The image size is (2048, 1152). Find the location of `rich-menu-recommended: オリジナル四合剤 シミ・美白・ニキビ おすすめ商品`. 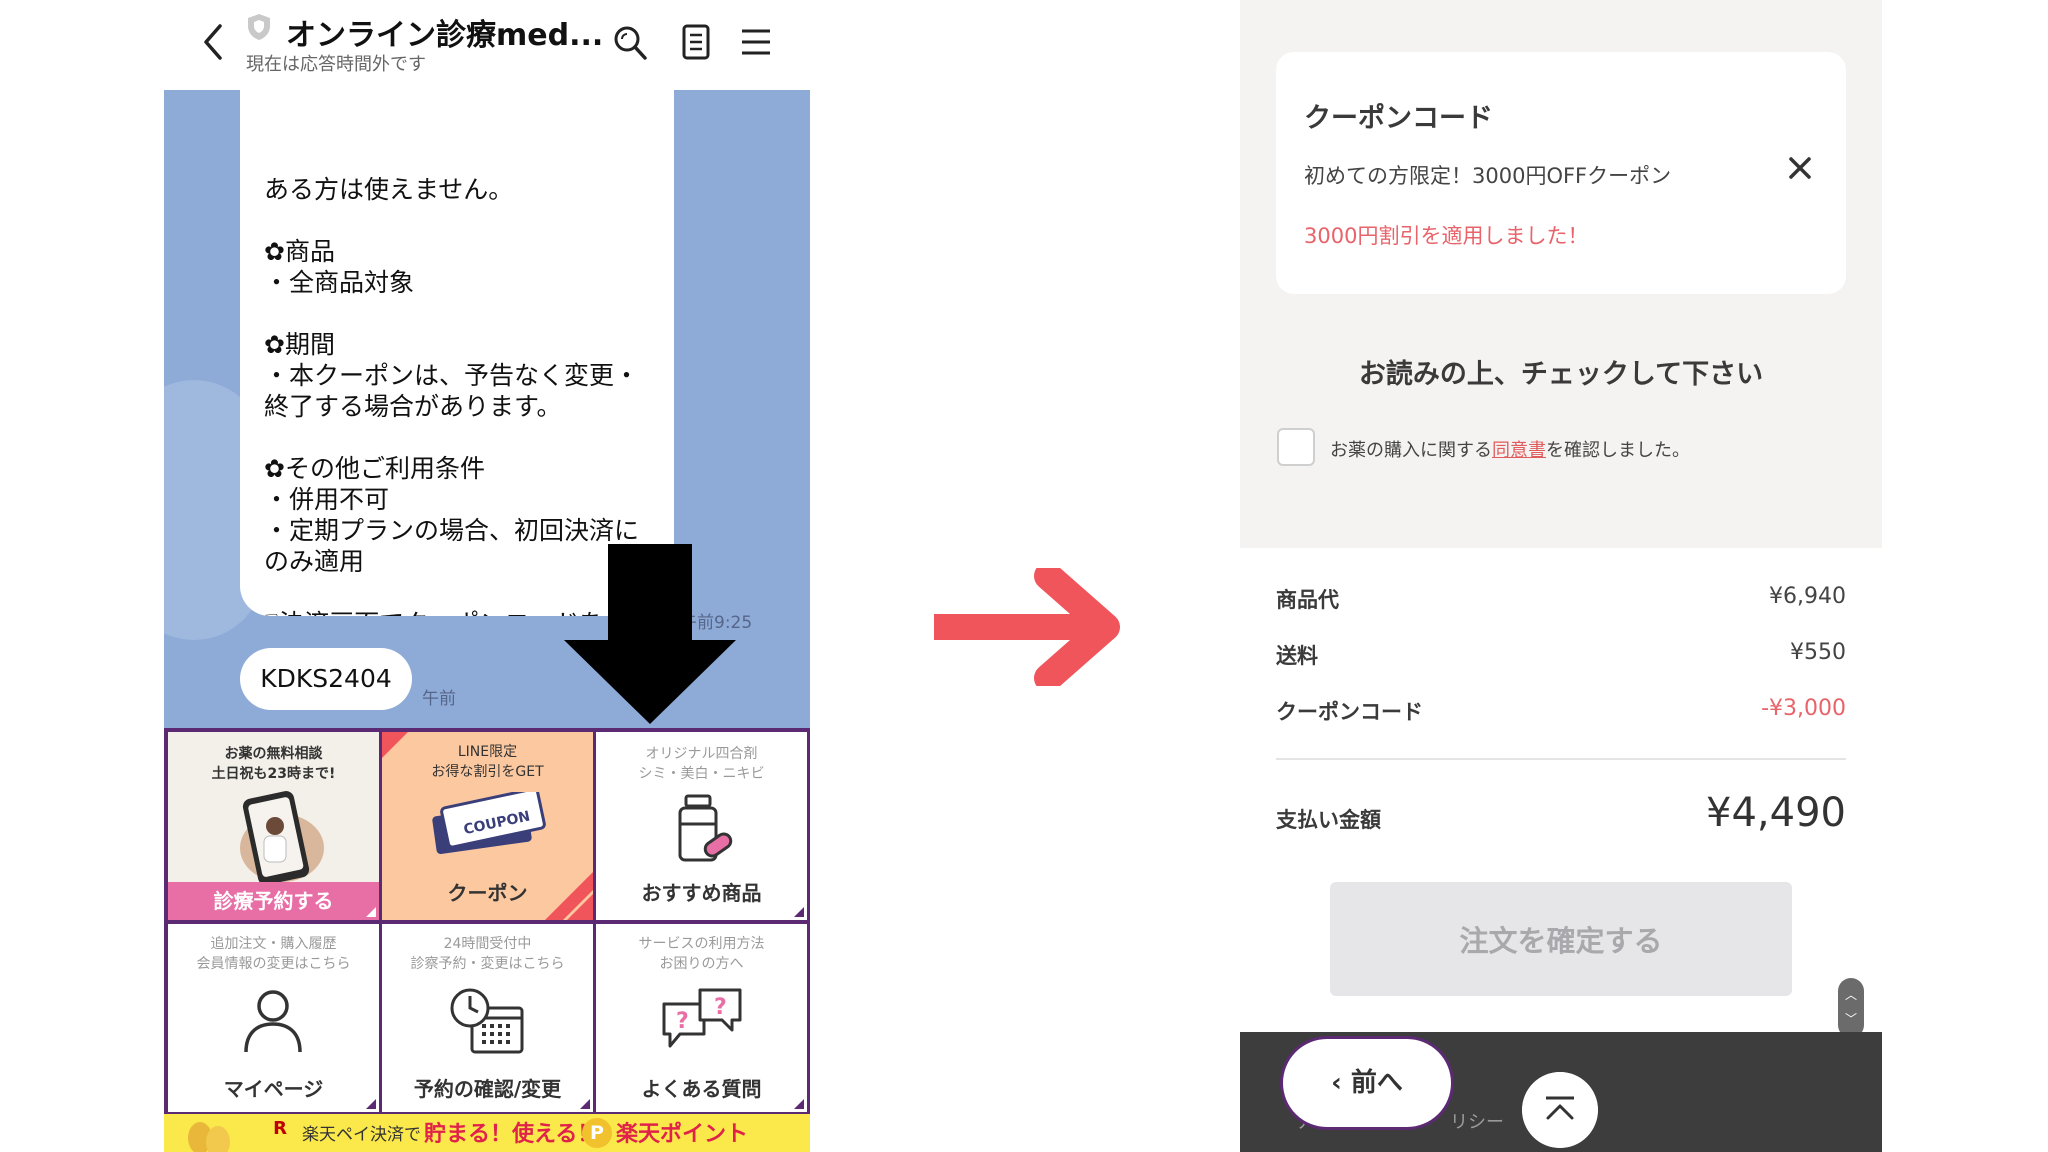

rich-menu-recommended: オリジナル四合剤 シミ・美白・ニキビ おすすめ商品 is located at coordinates (701, 826).